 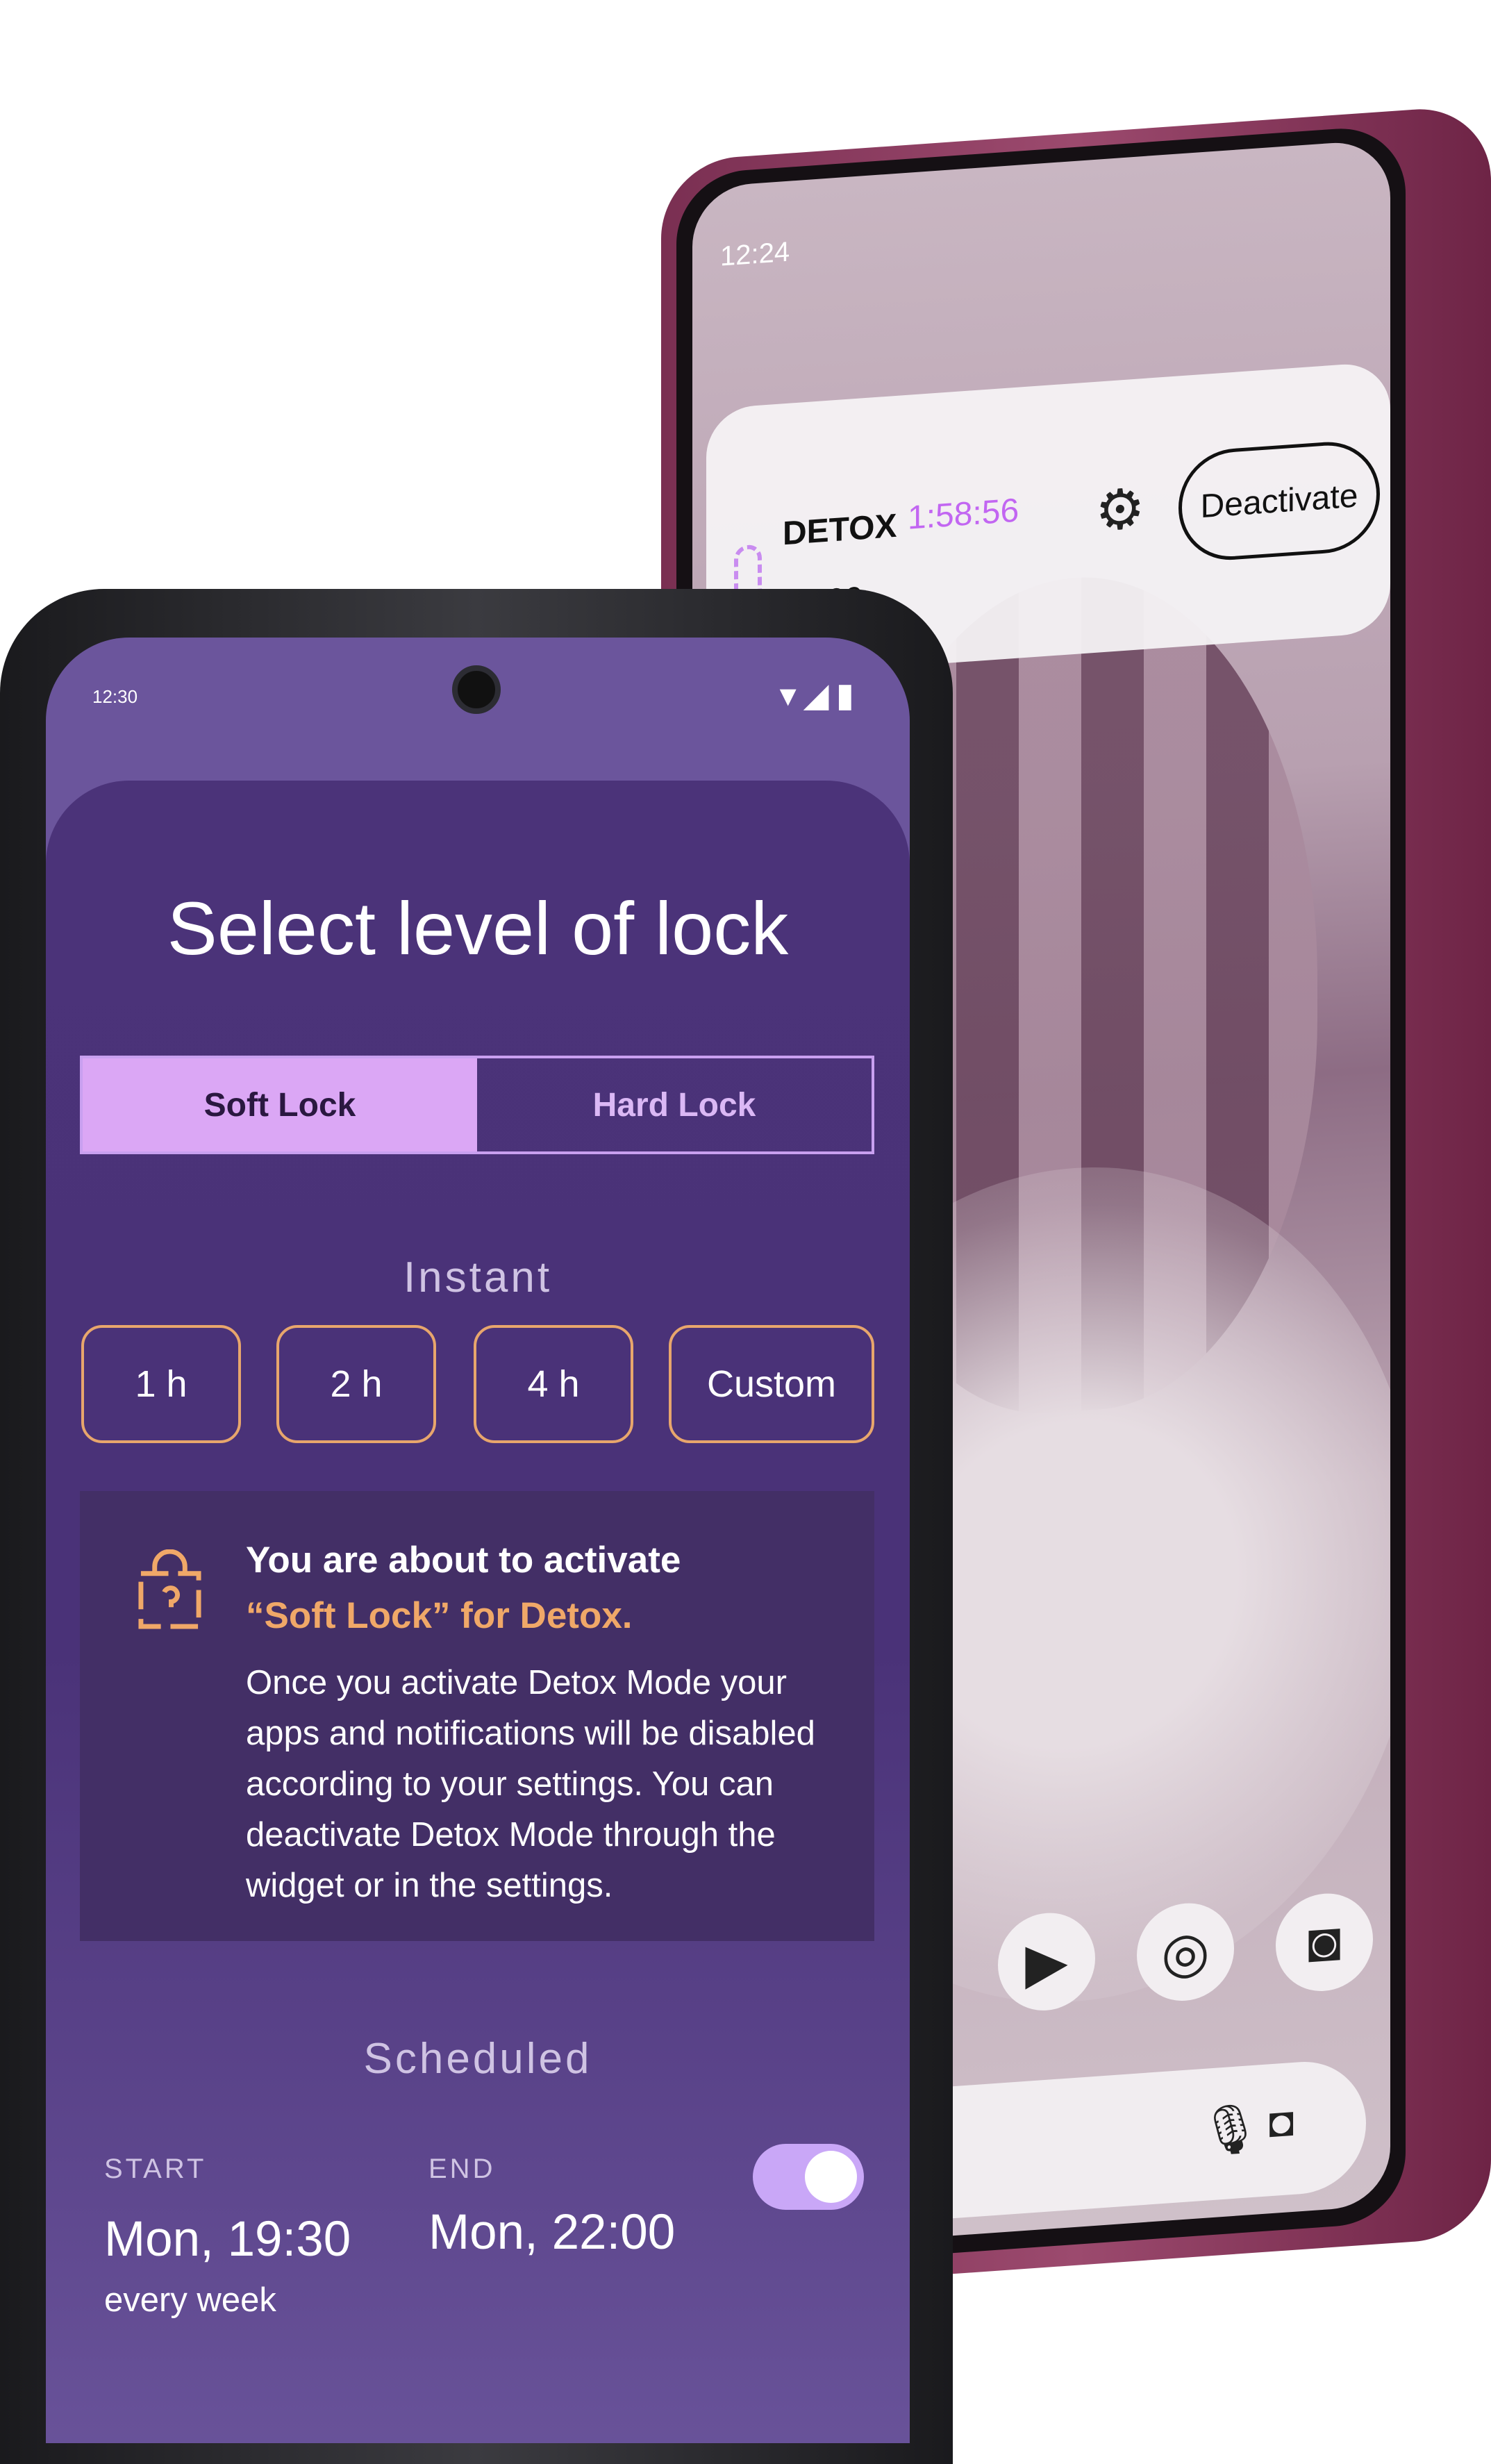 What do you see at coordinates (156, 2169) in the screenshot?
I see `start-label: START` at bounding box center [156, 2169].